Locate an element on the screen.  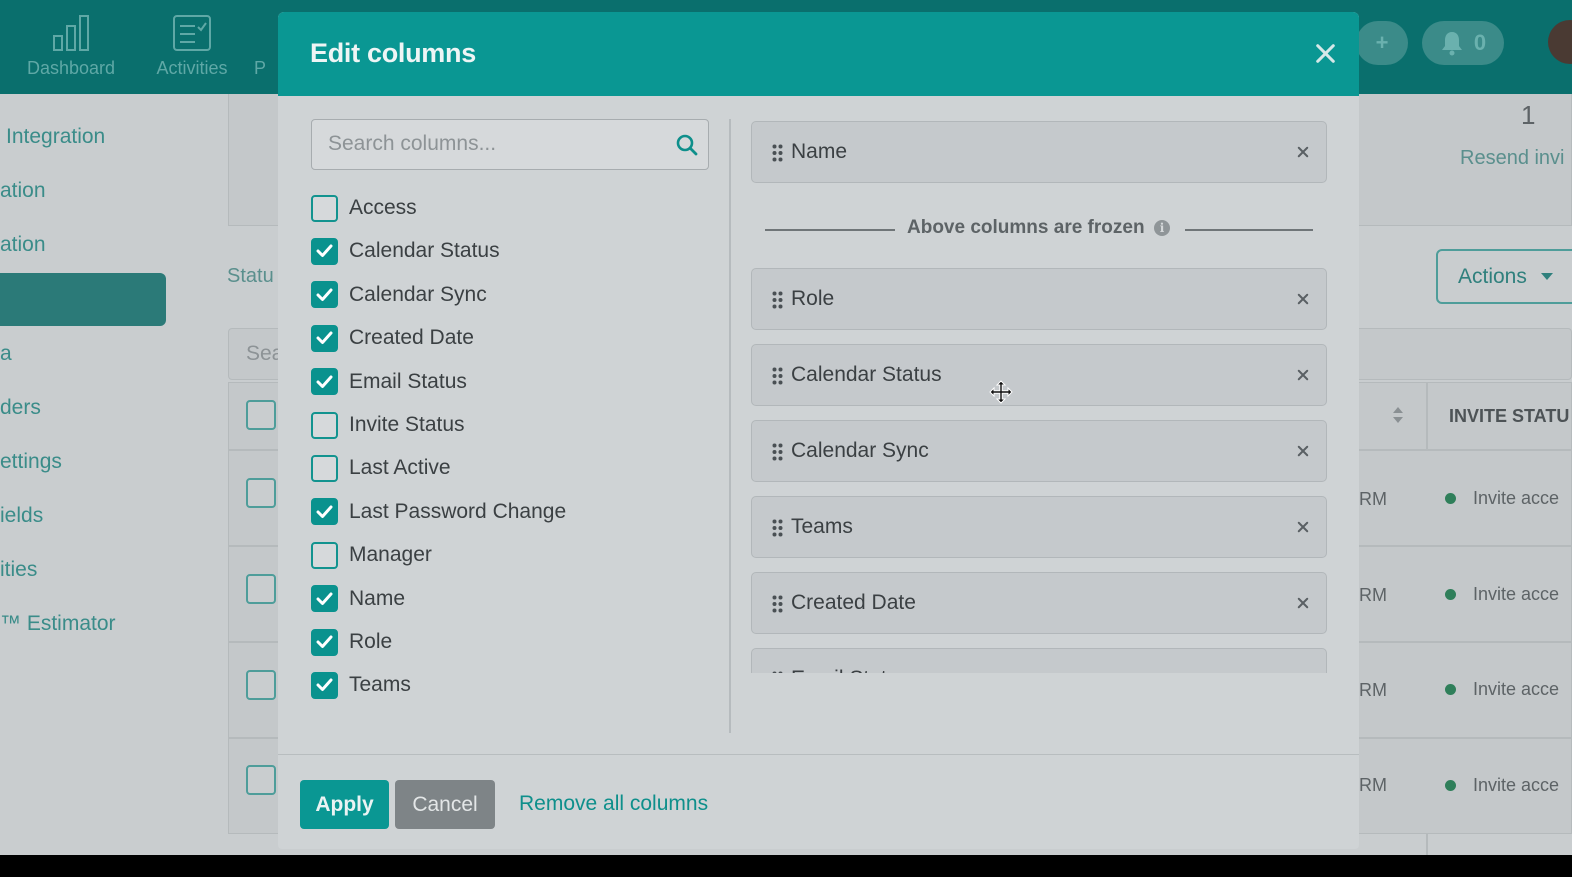
selected-column-chip: Calendar Sync is located at coordinates (1039, 451).